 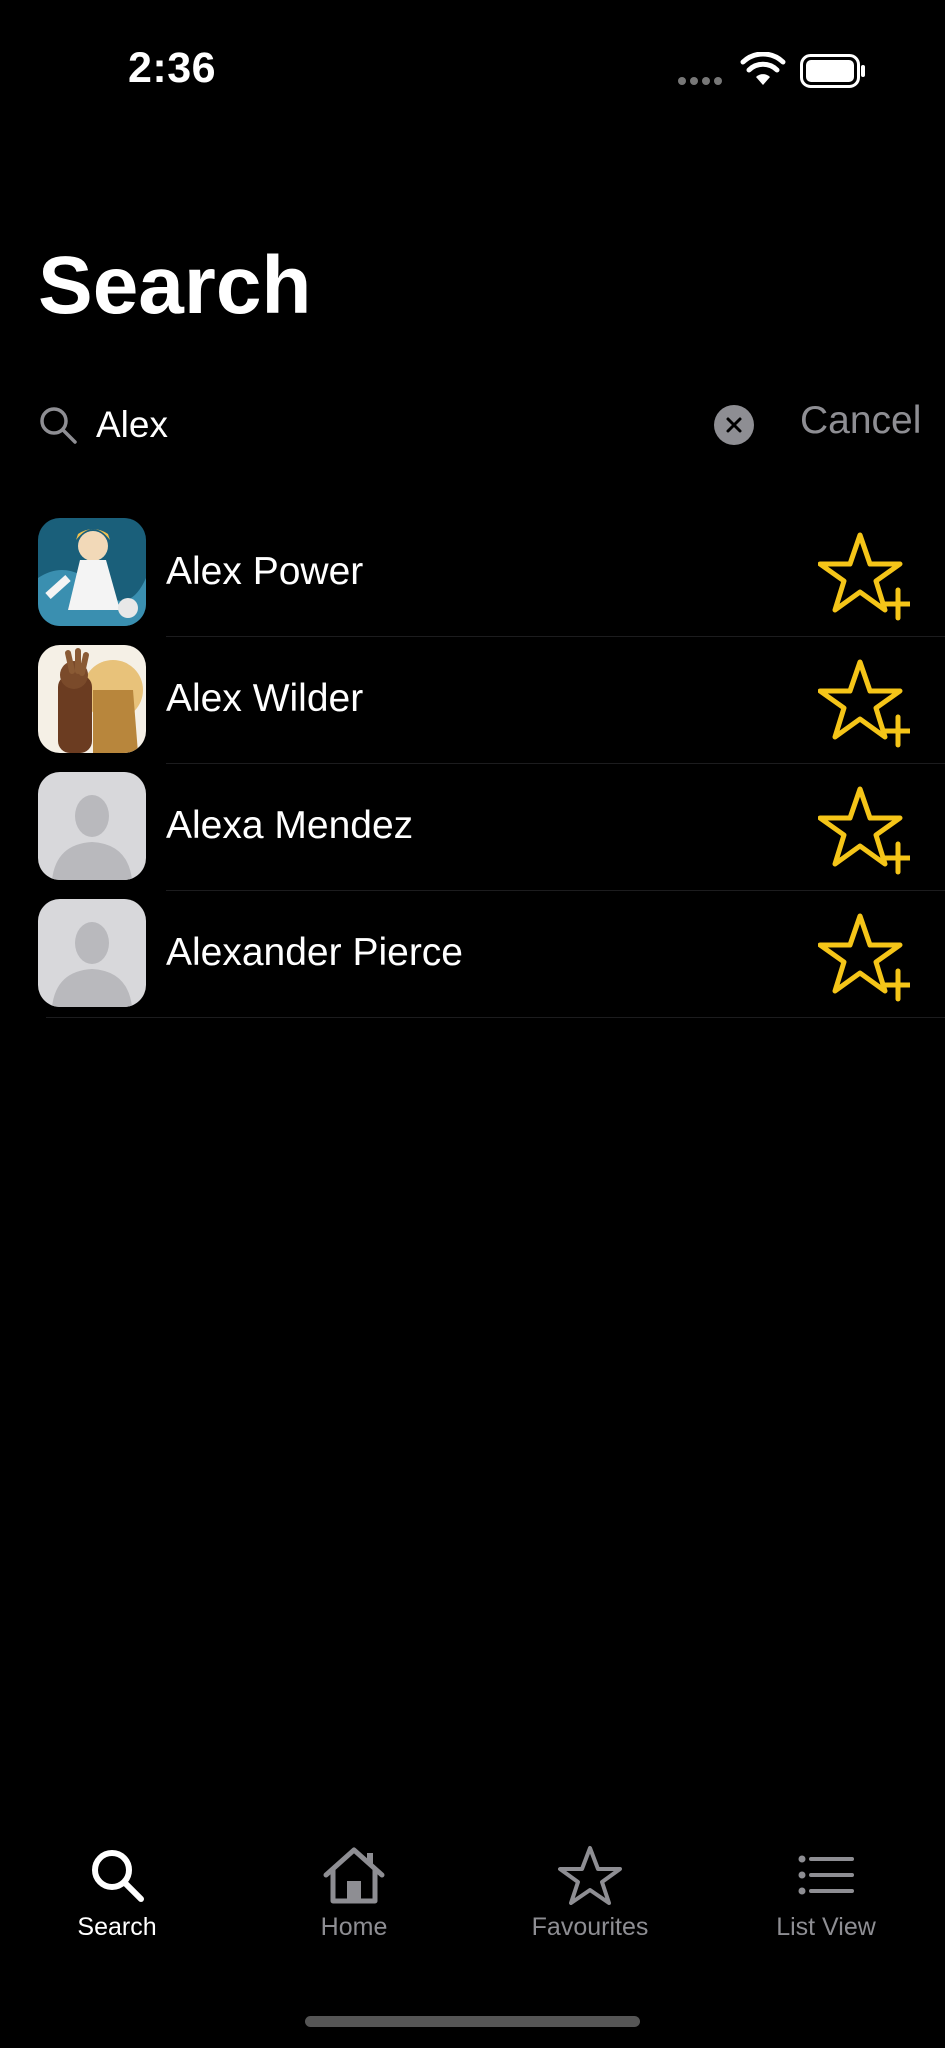 I want to click on wifi-icon, so click(x=763, y=68).